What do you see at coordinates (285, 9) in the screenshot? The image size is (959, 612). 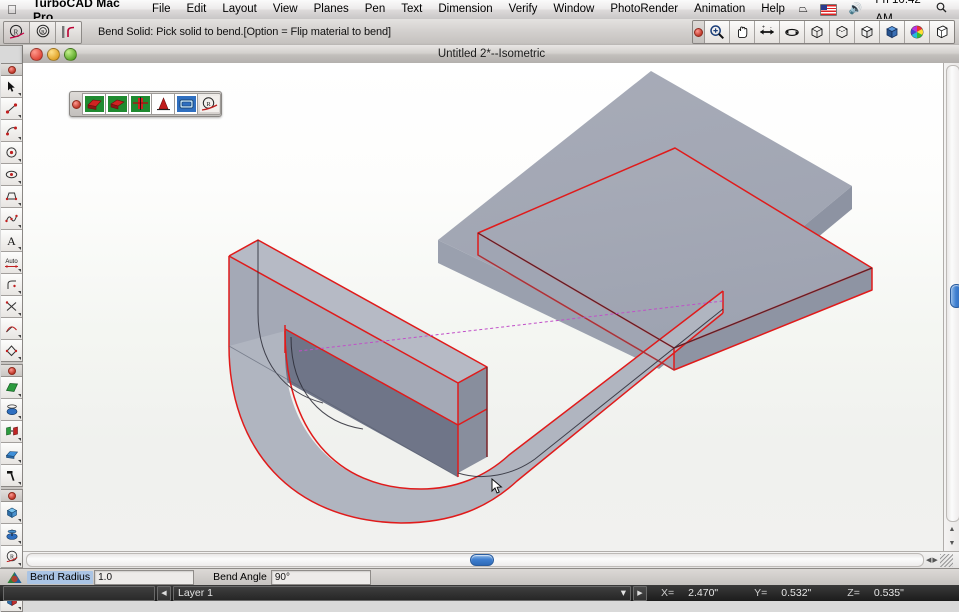 I see `menu-item-view: View` at bounding box center [285, 9].